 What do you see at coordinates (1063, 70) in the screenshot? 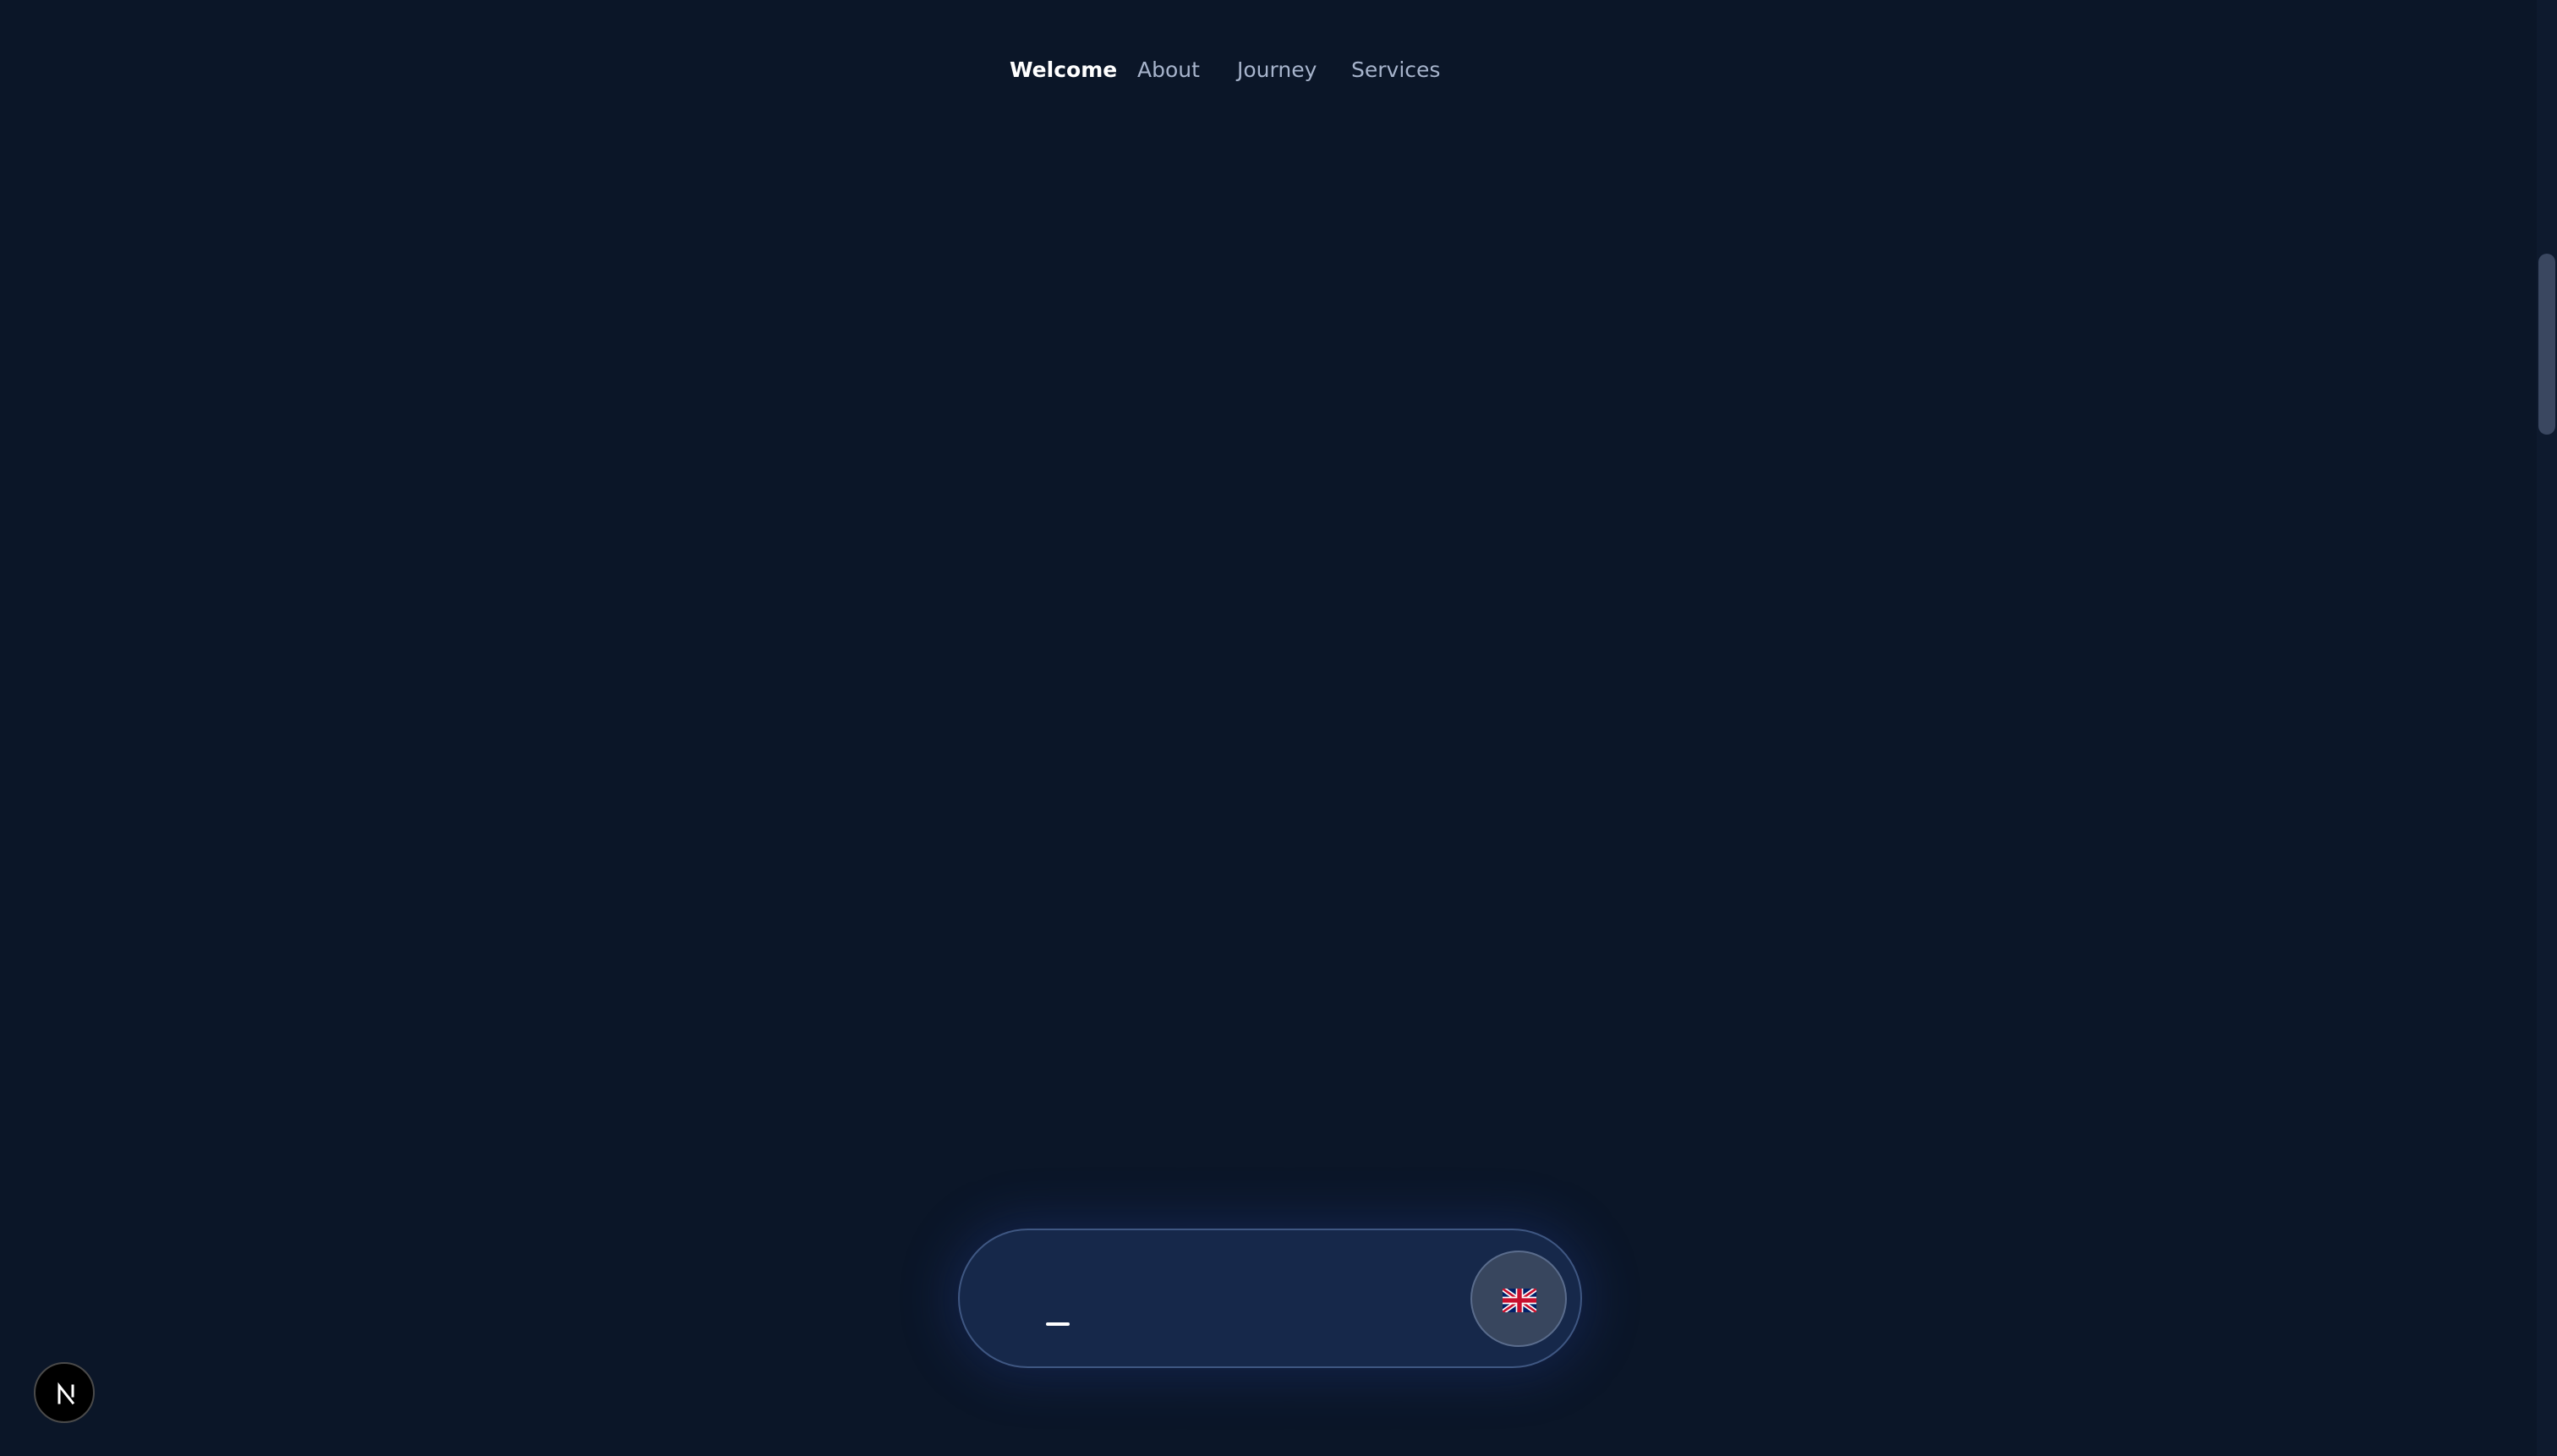
I see `nav-item-welcome: Welcome` at bounding box center [1063, 70].